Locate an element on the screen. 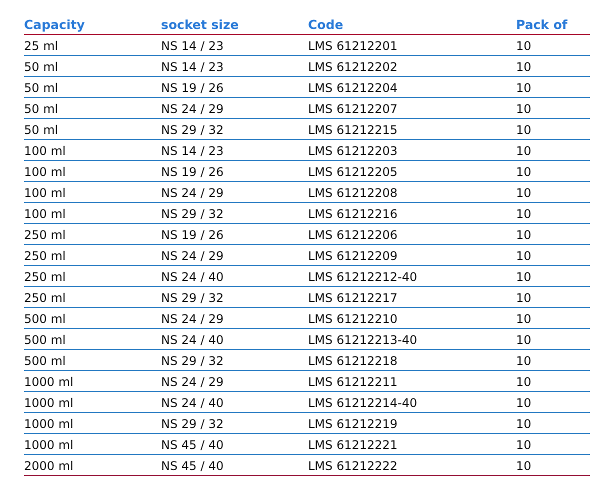  table-cell: LMS 61212208 is located at coordinates (412, 192).